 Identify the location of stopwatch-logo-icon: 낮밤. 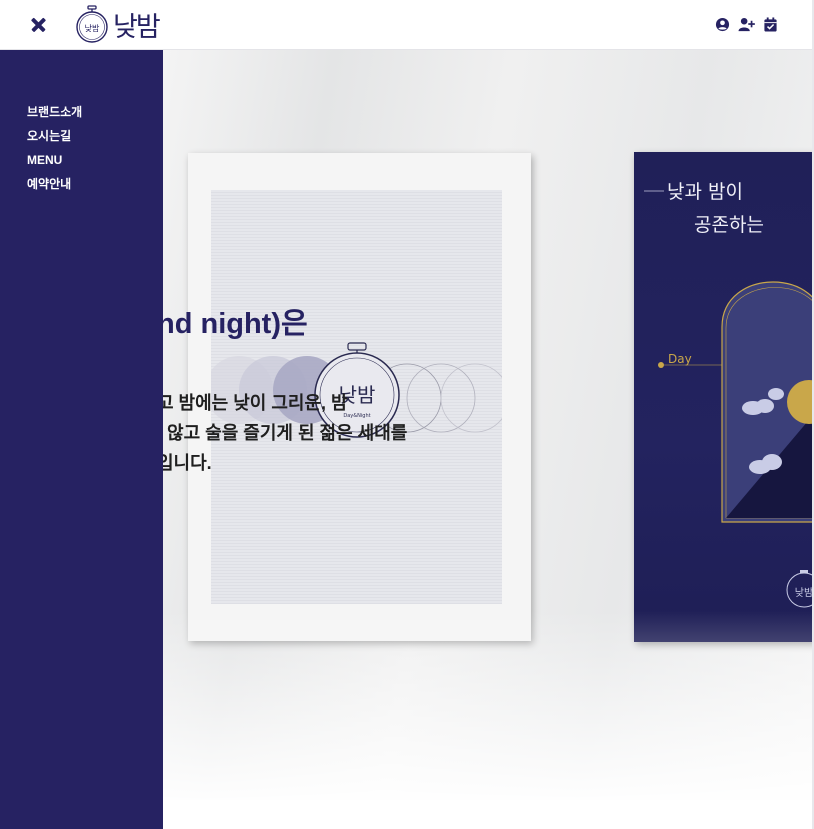
(92, 24).